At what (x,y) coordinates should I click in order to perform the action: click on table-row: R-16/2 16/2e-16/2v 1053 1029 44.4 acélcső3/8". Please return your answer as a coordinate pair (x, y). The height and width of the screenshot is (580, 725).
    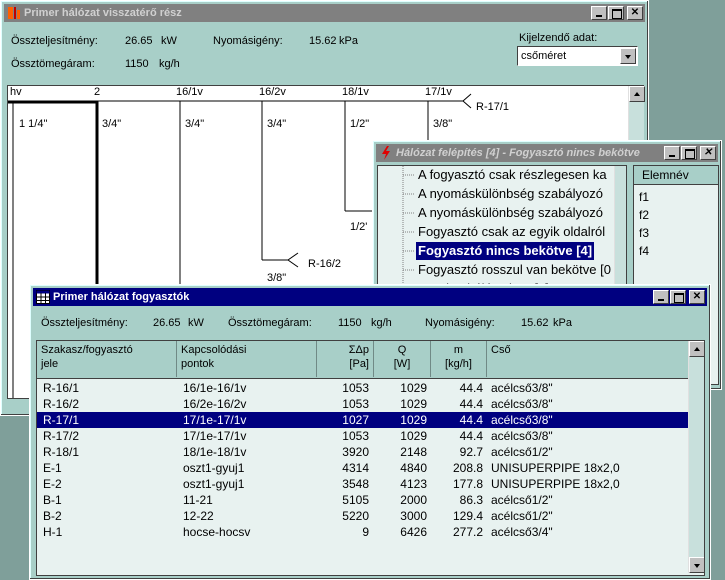
    Looking at the image, I should click on (362, 404).